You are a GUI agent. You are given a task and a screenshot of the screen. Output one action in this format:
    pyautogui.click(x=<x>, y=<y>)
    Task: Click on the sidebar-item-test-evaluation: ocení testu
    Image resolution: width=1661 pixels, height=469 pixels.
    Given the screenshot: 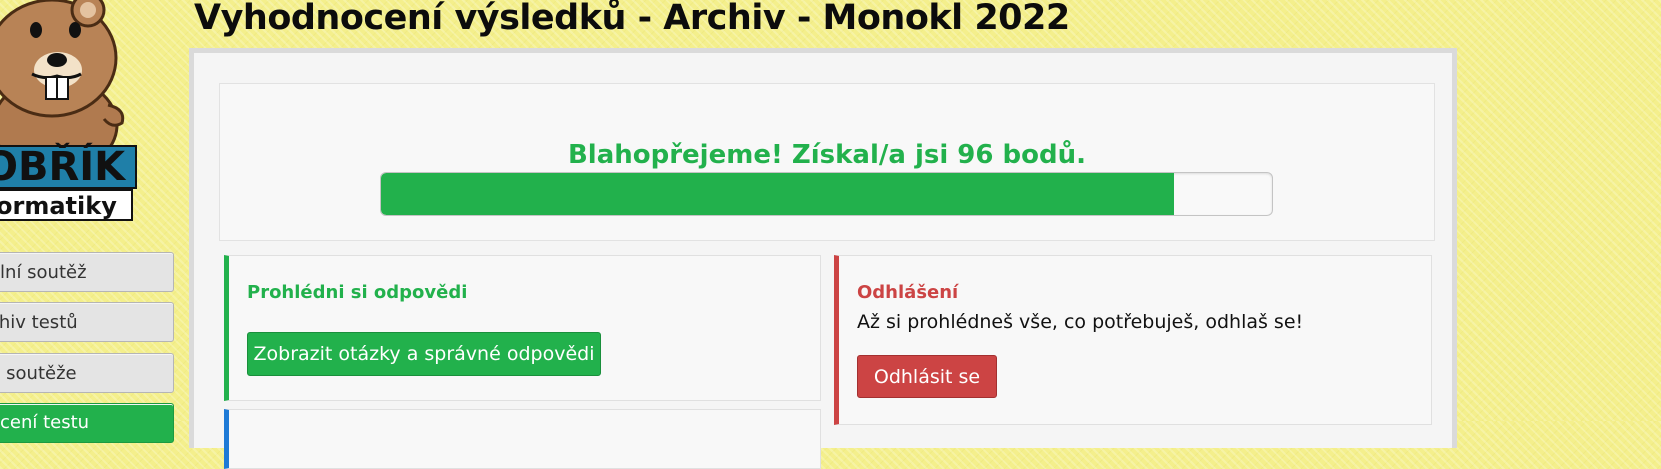 What is the action you would take?
    pyautogui.click(x=87, y=423)
    